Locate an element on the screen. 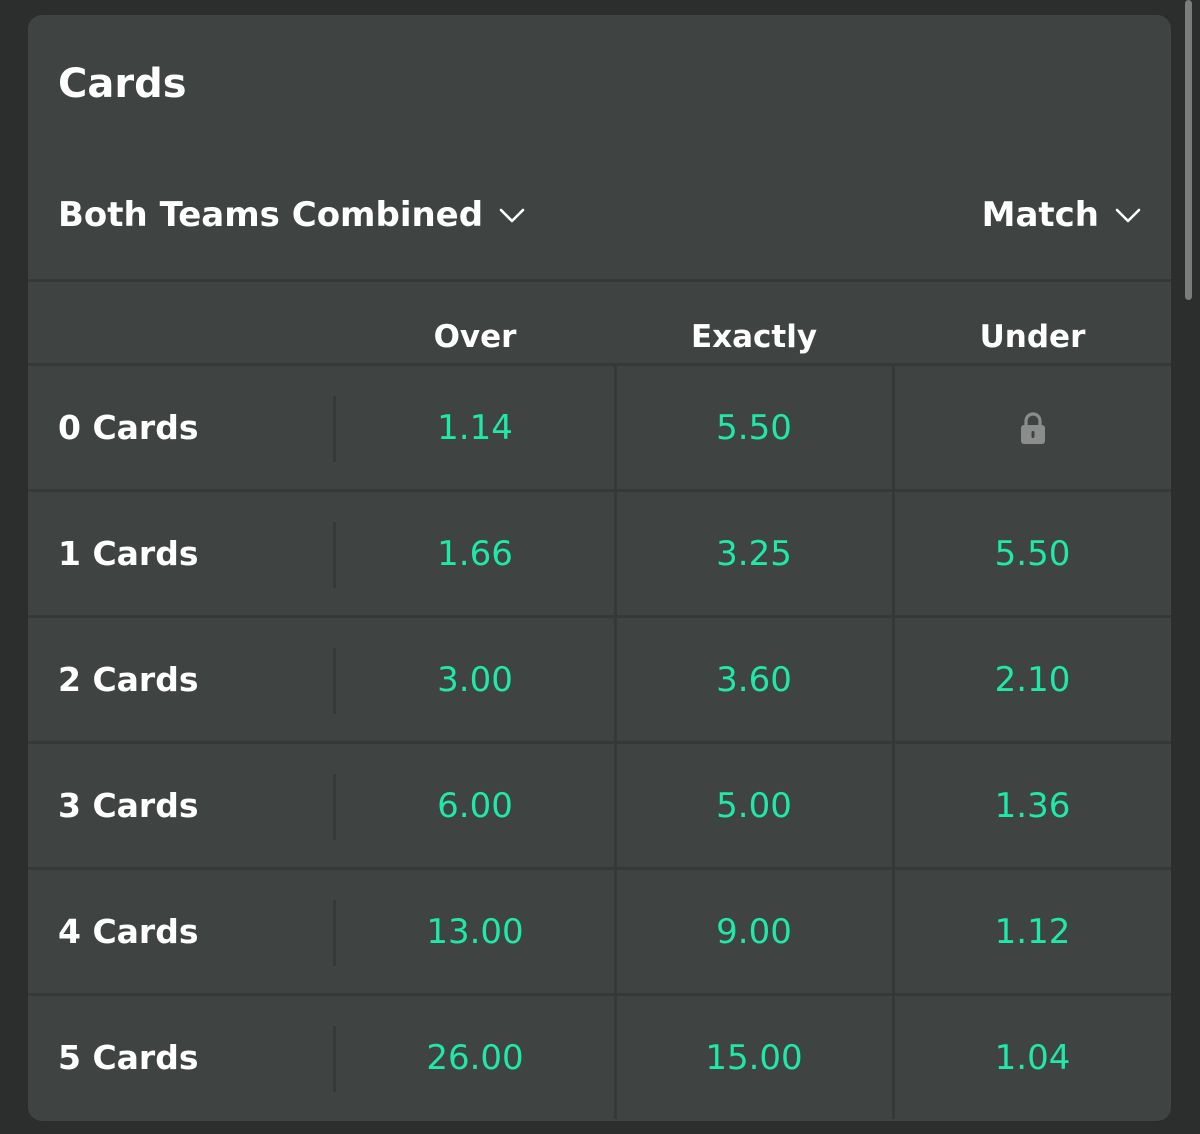  table-row: 5 Cards 26.00 15.00 1.04 is located at coordinates (599, 1057).